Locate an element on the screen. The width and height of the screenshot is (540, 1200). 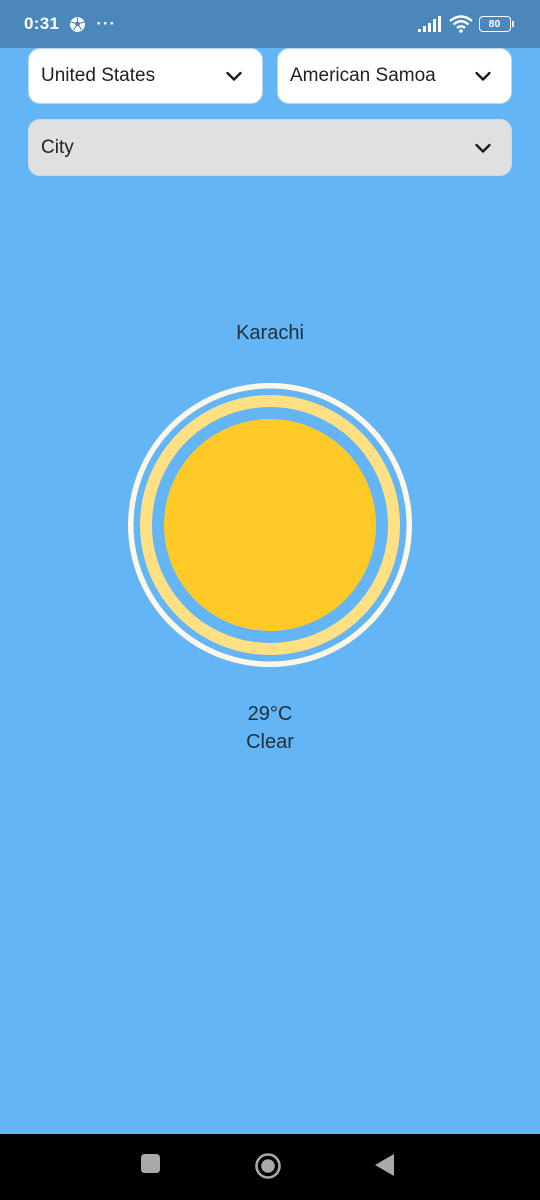
state-dropdown: American Samoa is located at coordinates (394, 76).